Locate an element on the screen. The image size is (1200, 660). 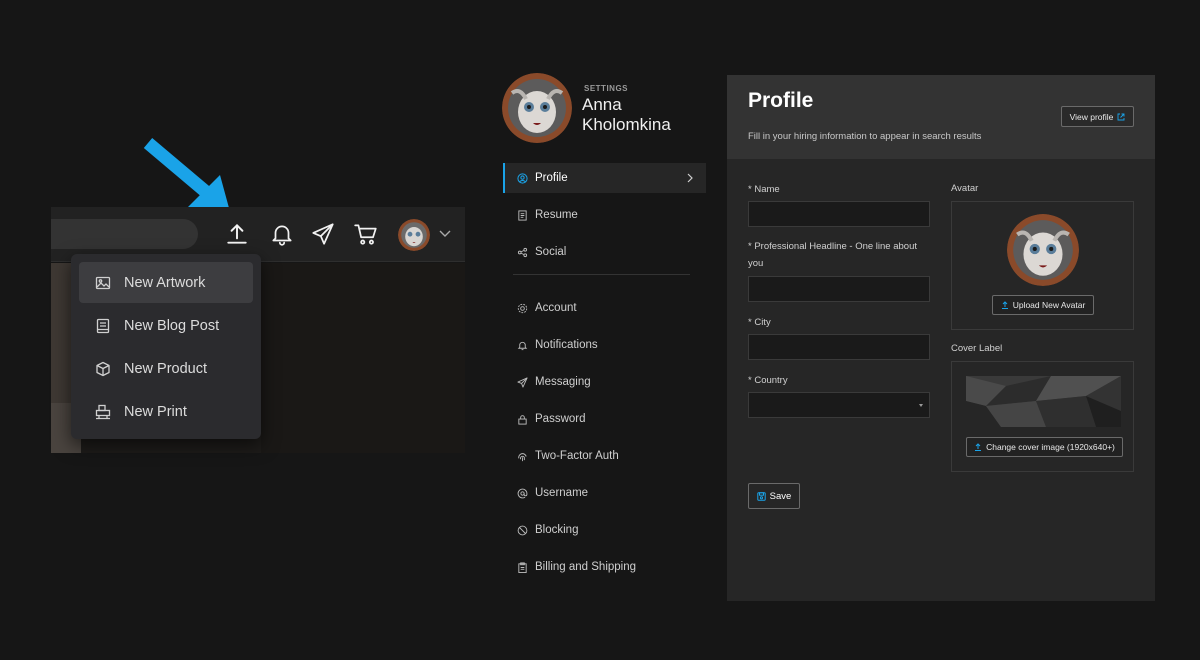
lock-icon is located at coordinates (522, 419).